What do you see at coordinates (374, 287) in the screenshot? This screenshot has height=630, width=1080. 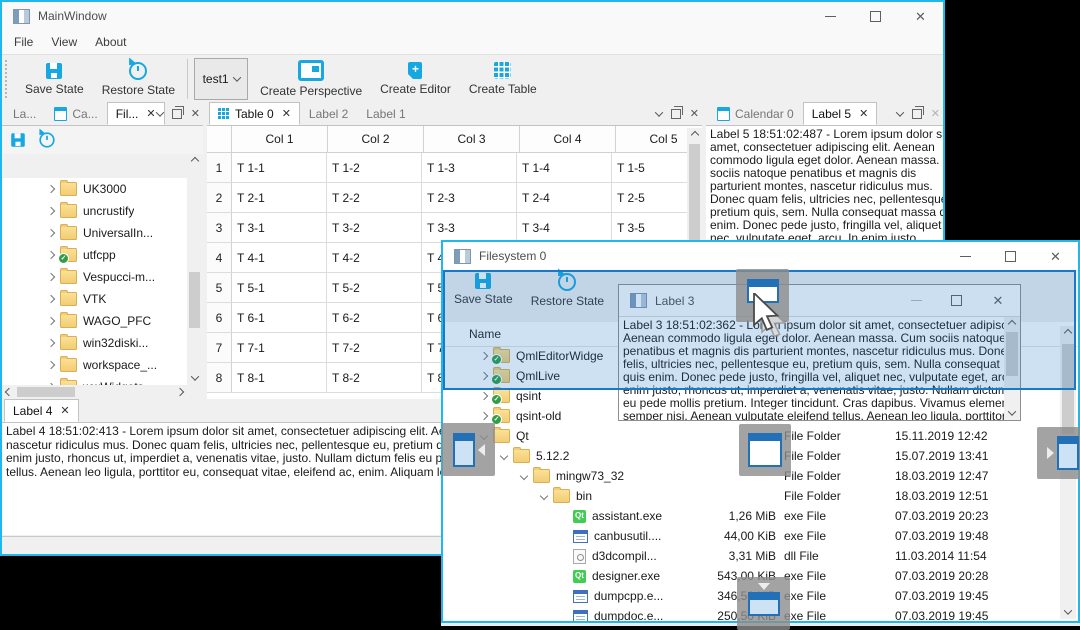 I see `table-cell: T 5-2` at bounding box center [374, 287].